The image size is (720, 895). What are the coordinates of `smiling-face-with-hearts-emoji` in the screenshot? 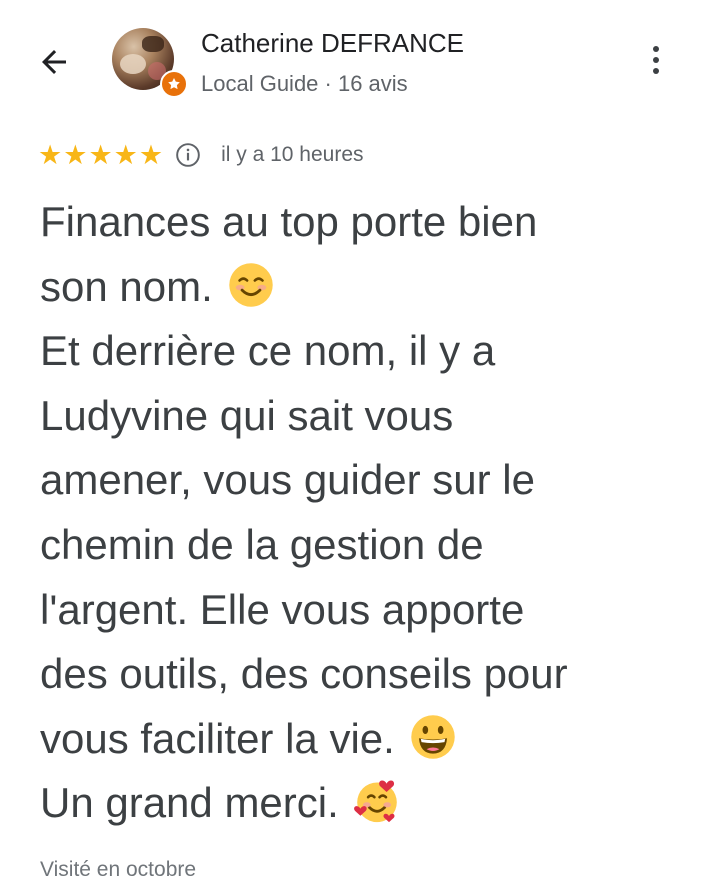 It's located at (376, 801).